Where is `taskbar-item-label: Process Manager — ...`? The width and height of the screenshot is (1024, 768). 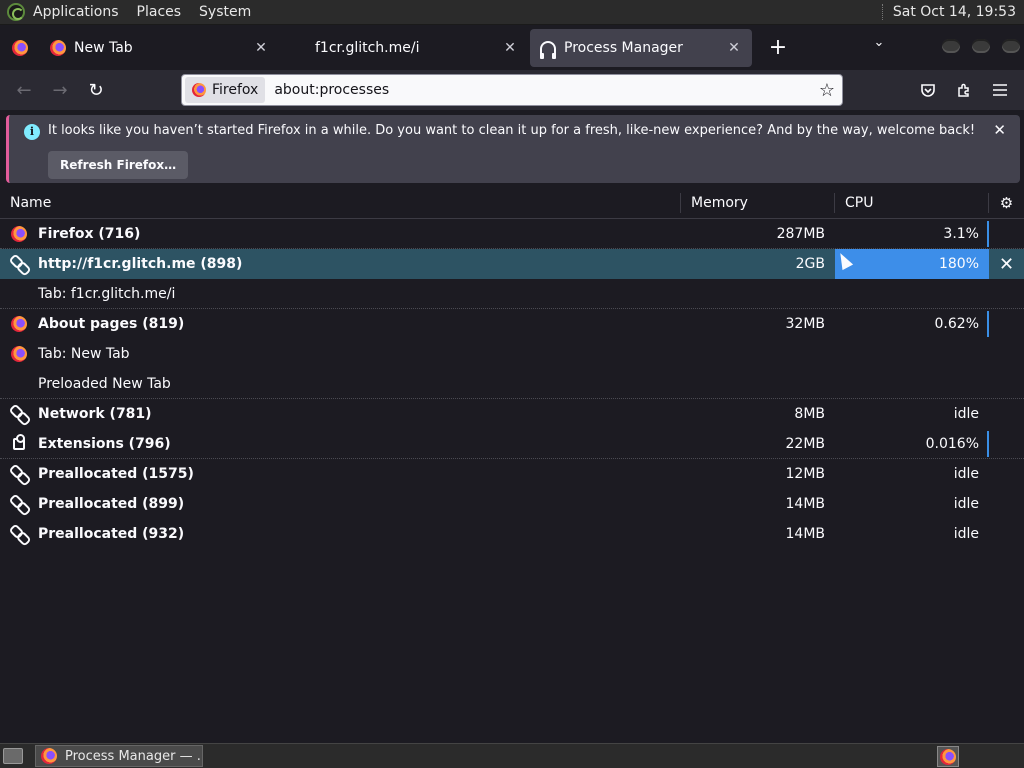 taskbar-item-label: Process Manager — ... is located at coordinates (134, 756).